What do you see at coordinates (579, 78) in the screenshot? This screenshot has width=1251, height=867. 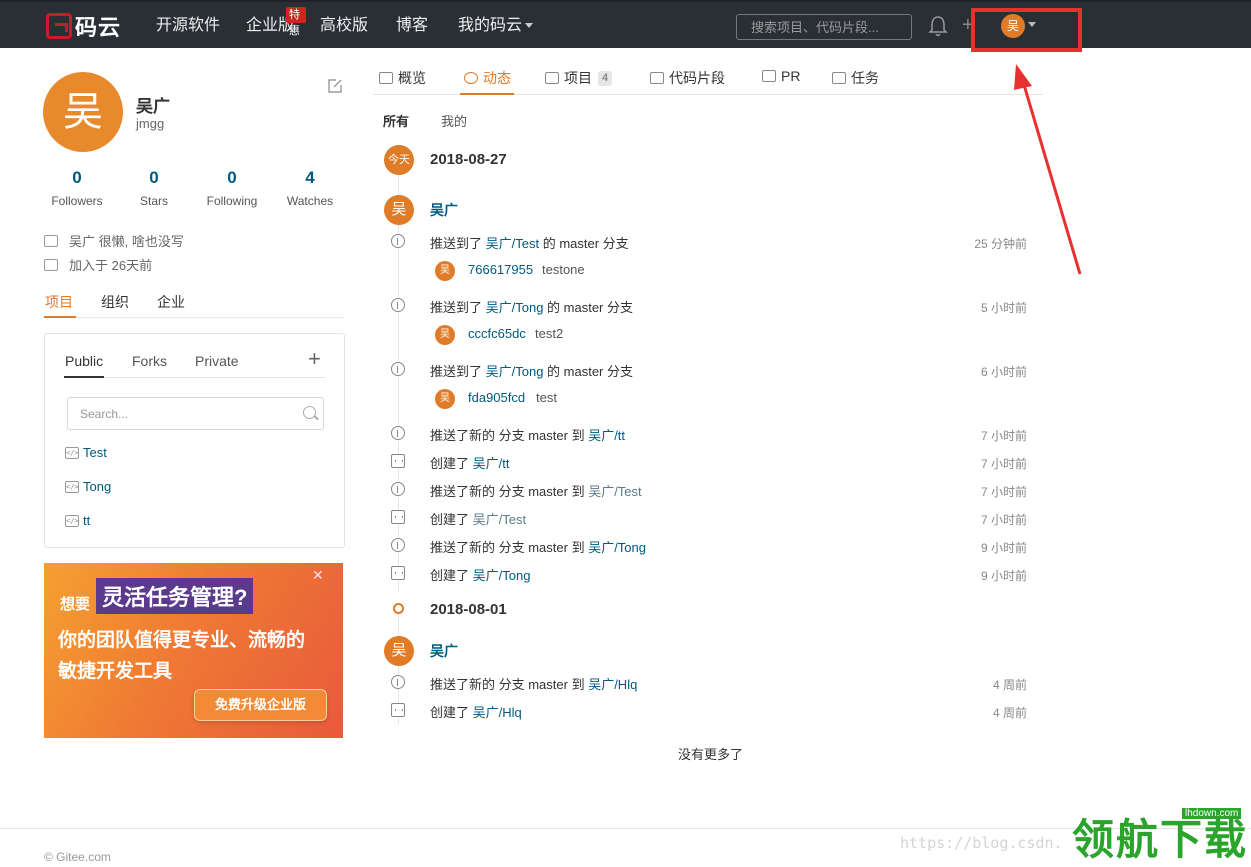 I see `tab-projects: 项目 4` at bounding box center [579, 78].